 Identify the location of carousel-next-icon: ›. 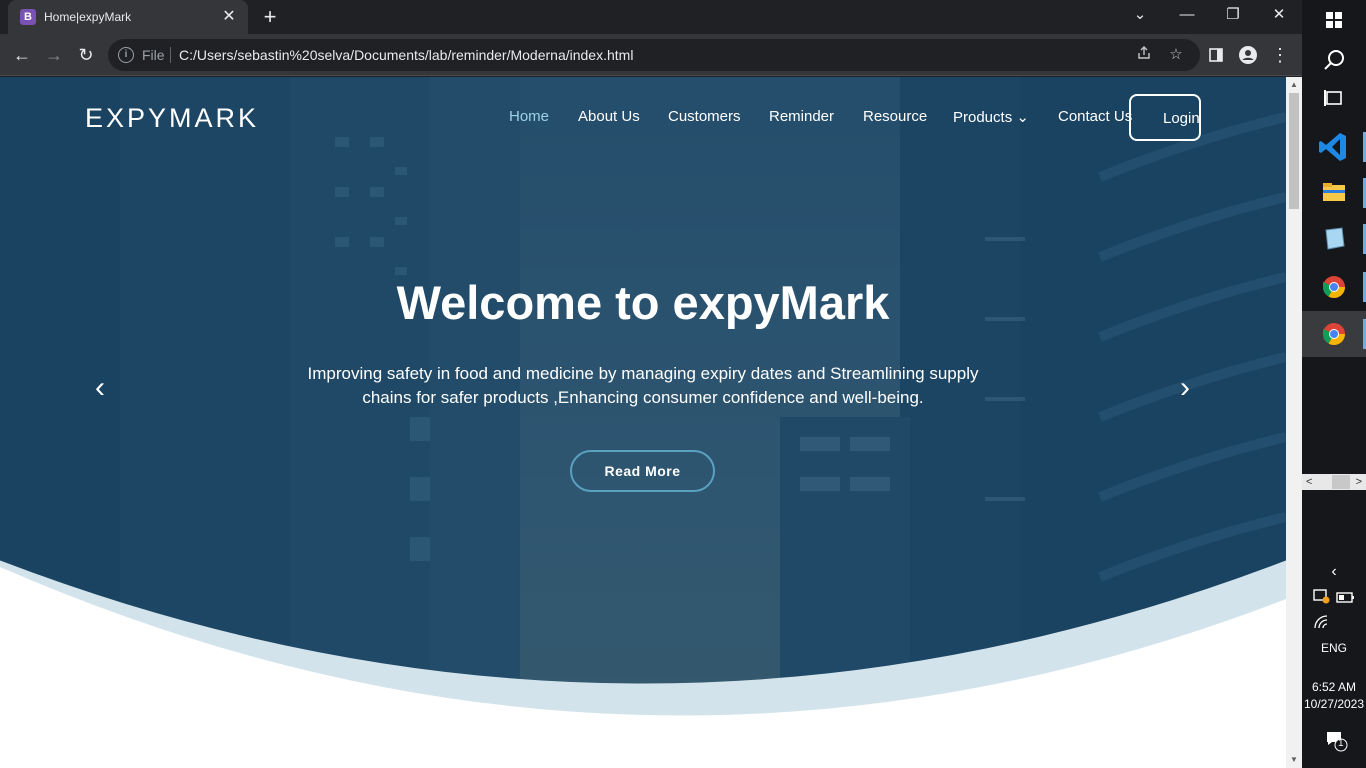
(1185, 388).